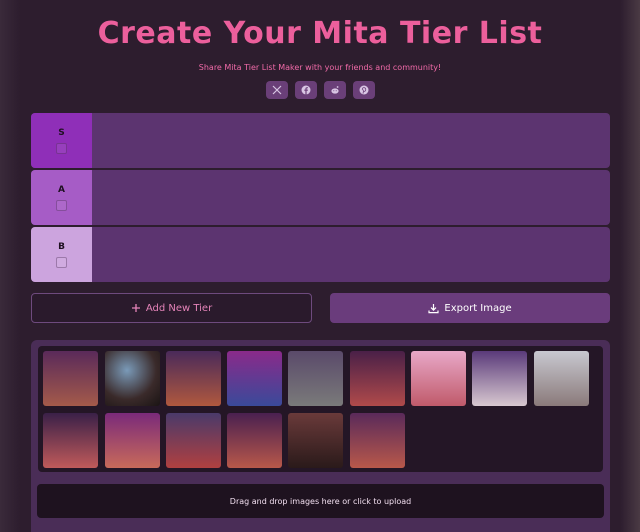 The height and width of the screenshot is (532, 640). I want to click on page-title: Create Your Mita Tier List, so click(320, 33).